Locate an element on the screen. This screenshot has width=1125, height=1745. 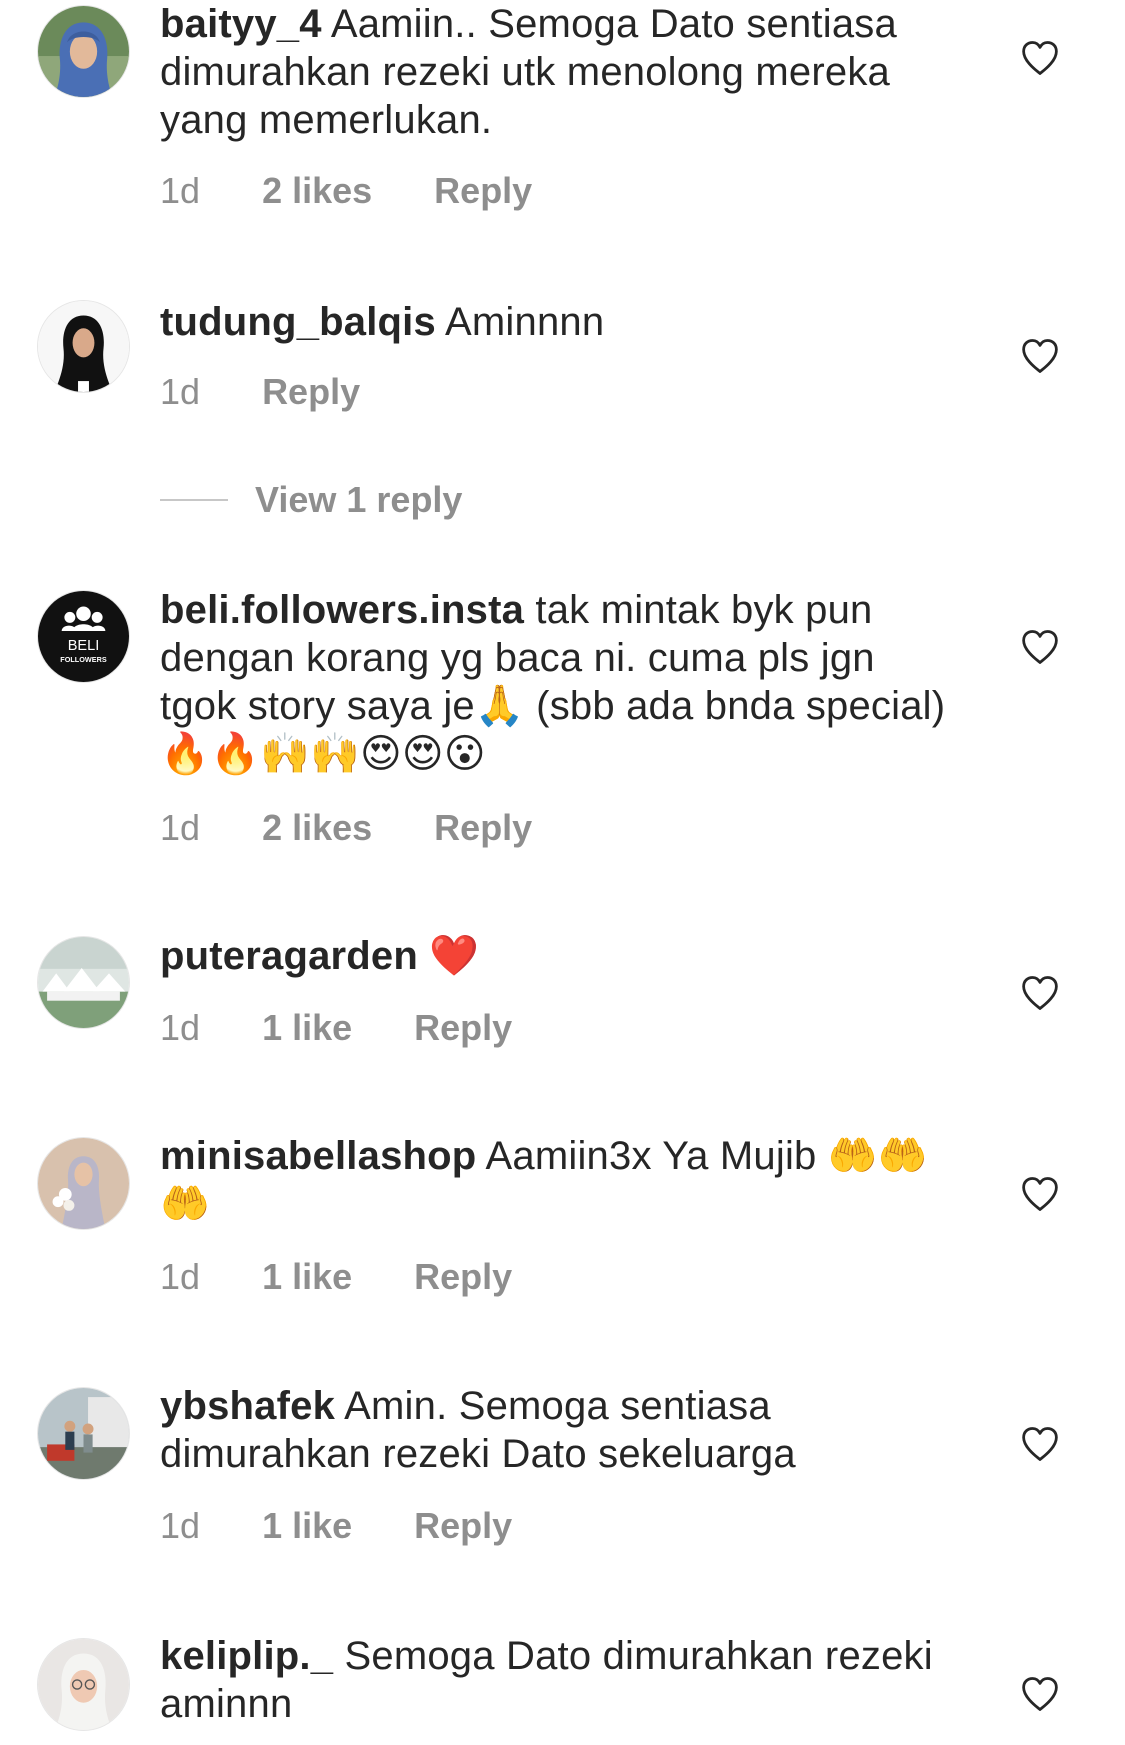
user-hijab-glasses-avatar-icon is located at coordinates (83, 1684).